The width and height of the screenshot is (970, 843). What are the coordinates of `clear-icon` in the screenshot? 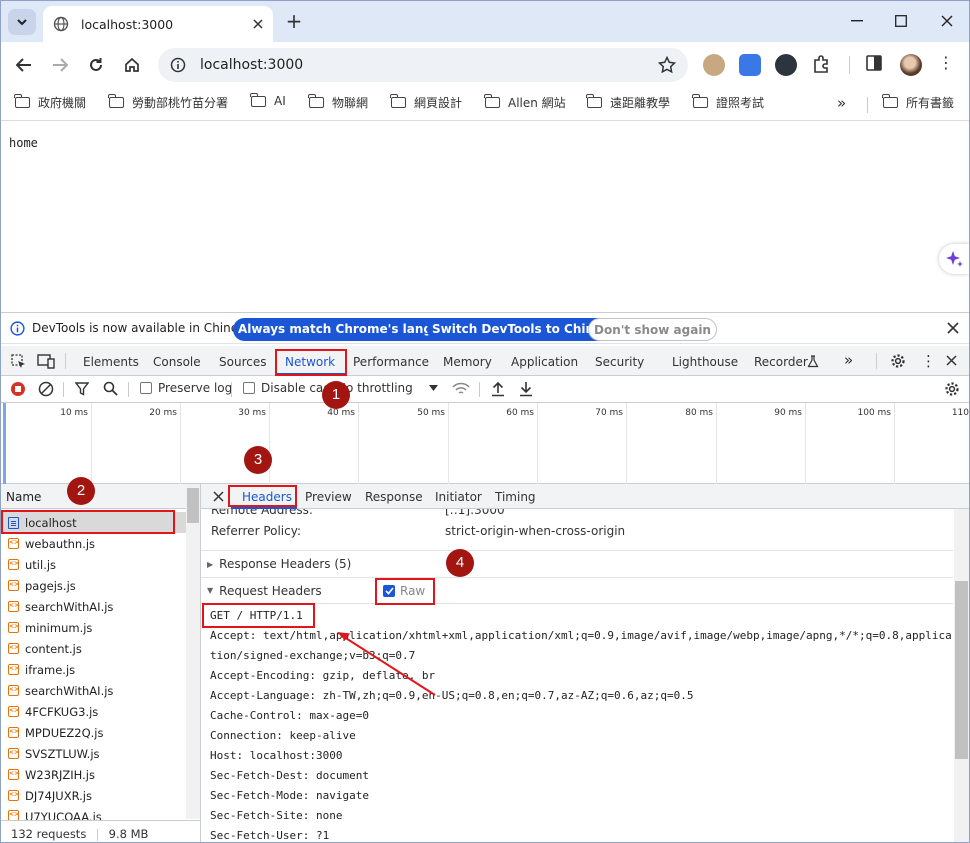 It's located at (46, 389).